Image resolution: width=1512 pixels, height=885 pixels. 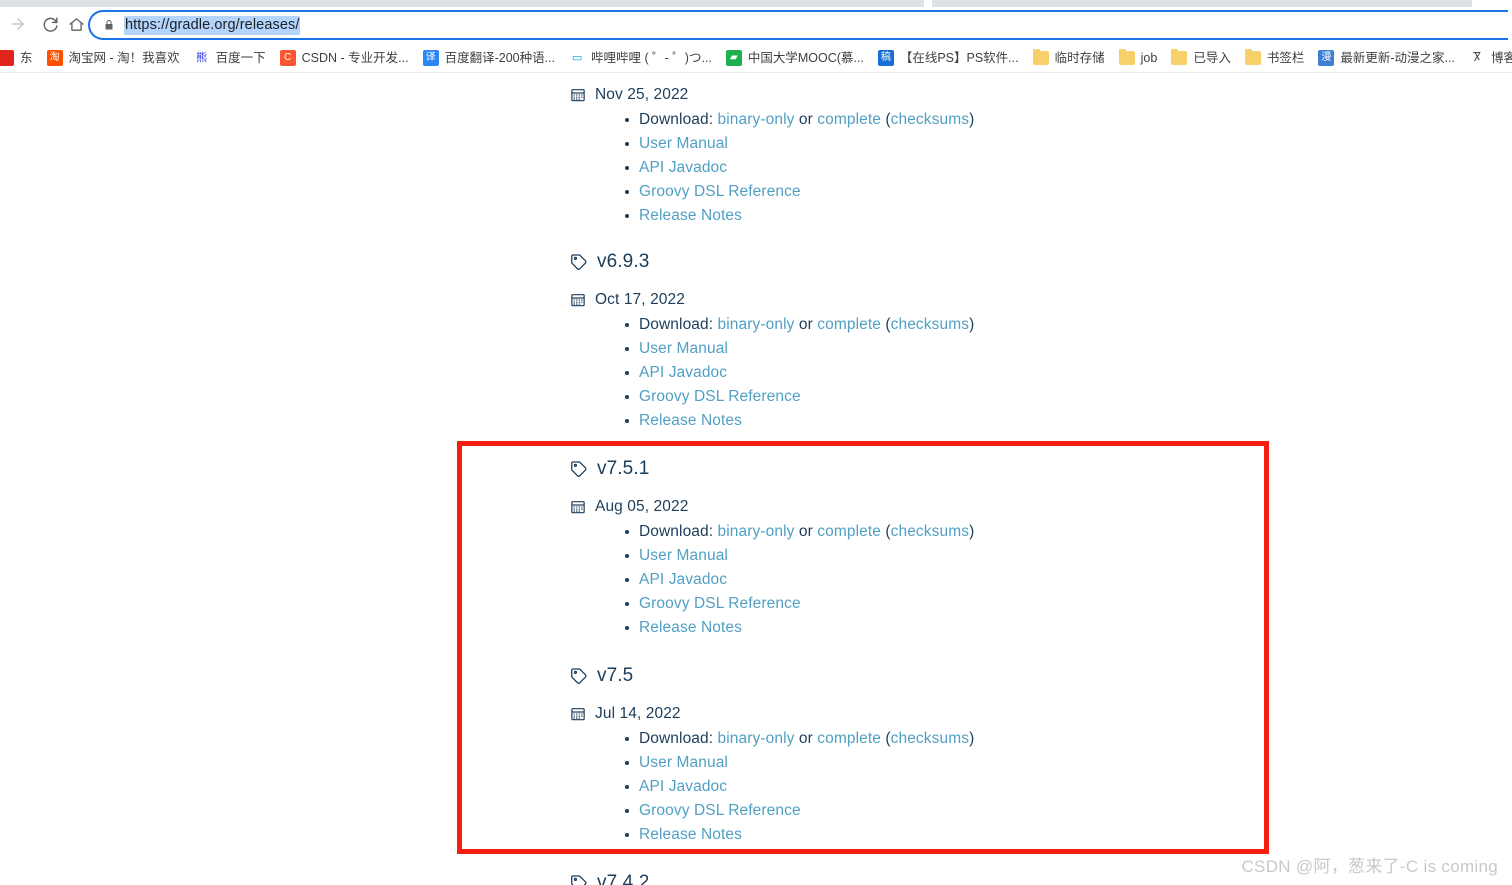 What do you see at coordinates (1138, 58) in the screenshot?
I see `bookmark-item: job` at bounding box center [1138, 58].